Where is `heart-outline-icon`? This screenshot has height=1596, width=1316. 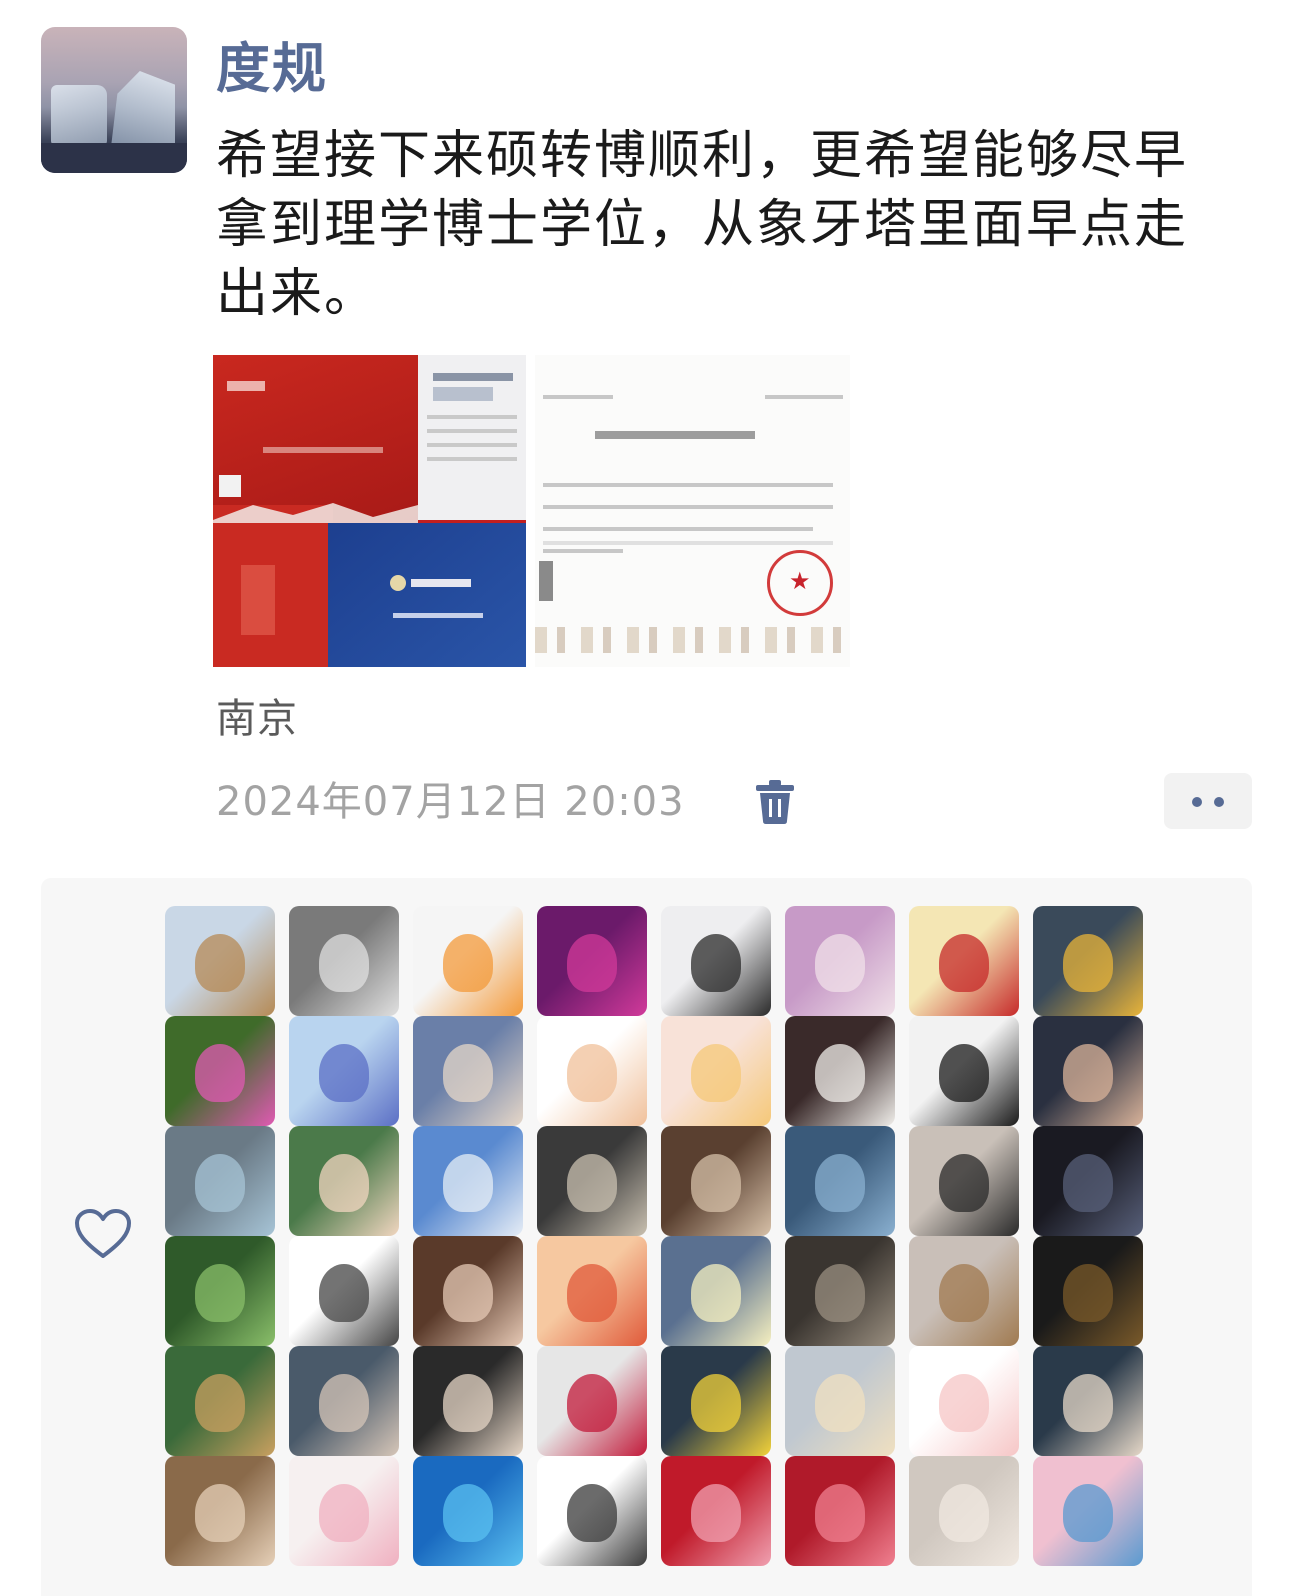 heart-outline-icon is located at coordinates (103, 1234).